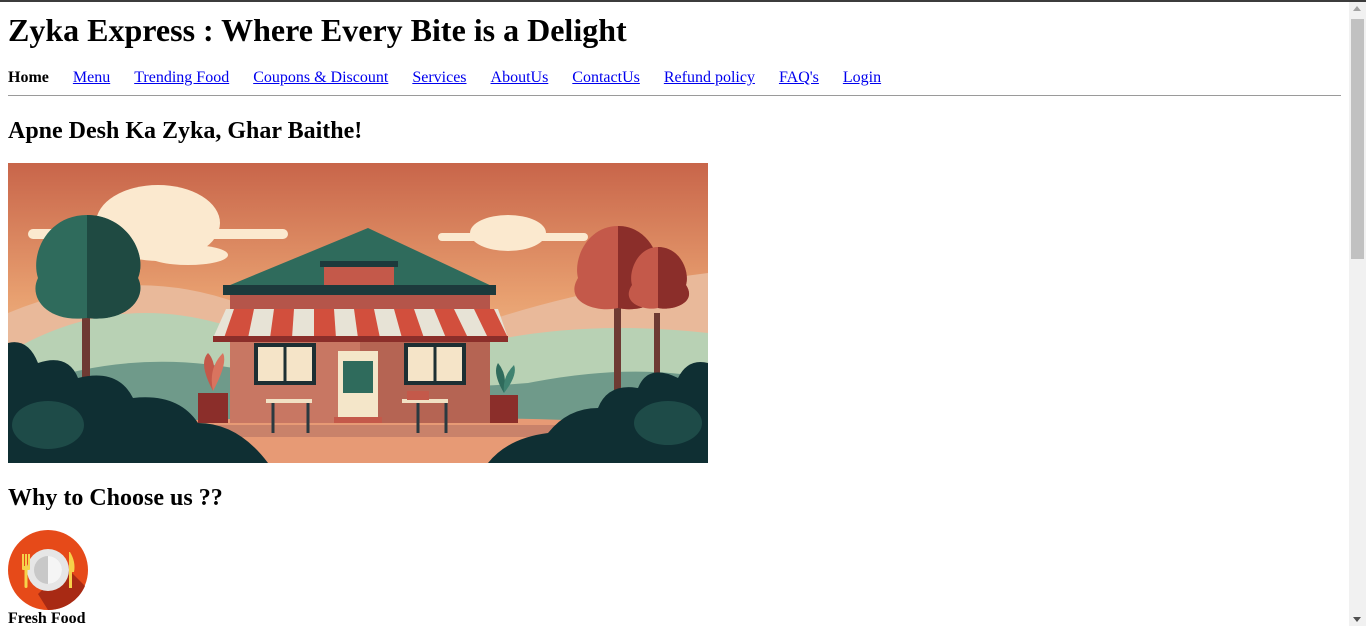 Image resolution: width=1366 pixels, height=628 pixels. Describe the element at coordinates (185, 131) in the screenshot. I see `hero-tagline: Apne Desh Ka Zyka, Ghar Baithe!` at that location.